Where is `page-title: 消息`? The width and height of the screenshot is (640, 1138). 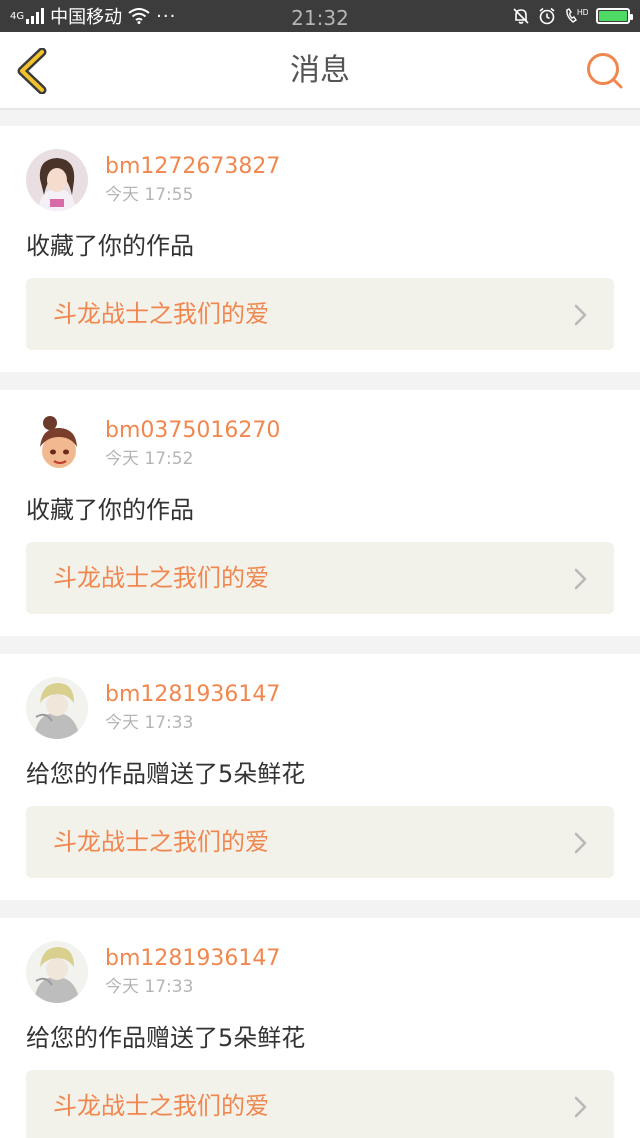
page-title: 消息 is located at coordinates (320, 70).